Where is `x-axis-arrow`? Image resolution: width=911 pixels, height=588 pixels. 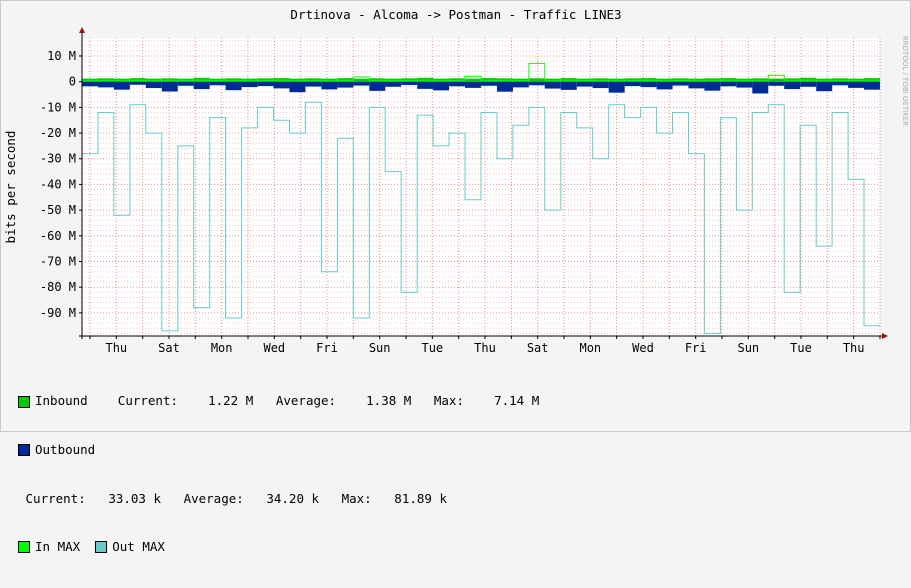 x-axis-arrow is located at coordinates (885, 336).